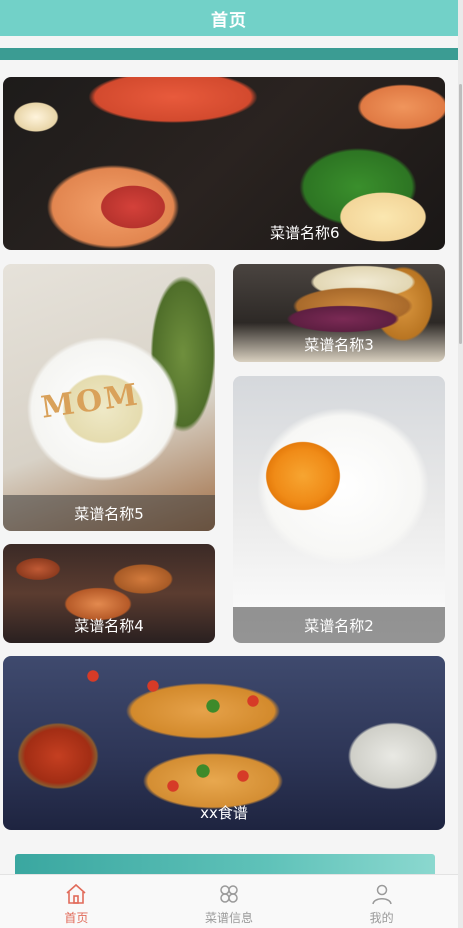 The width and height of the screenshot is (463, 928). What do you see at coordinates (229, 54) in the screenshot?
I see `header-band` at bounding box center [229, 54].